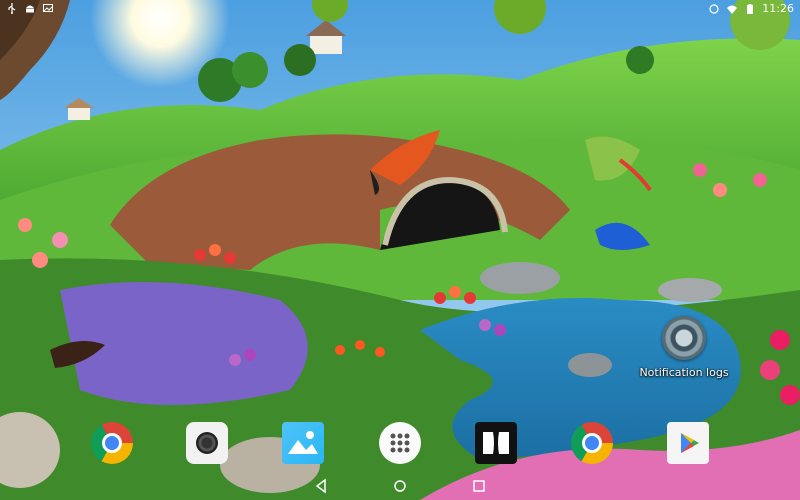 The width and height of the screenshot is (800, 500). What do you see at coordinates (479, 486) in the screenshot?
I see `recents-icon` at bounding box center [479, 486].